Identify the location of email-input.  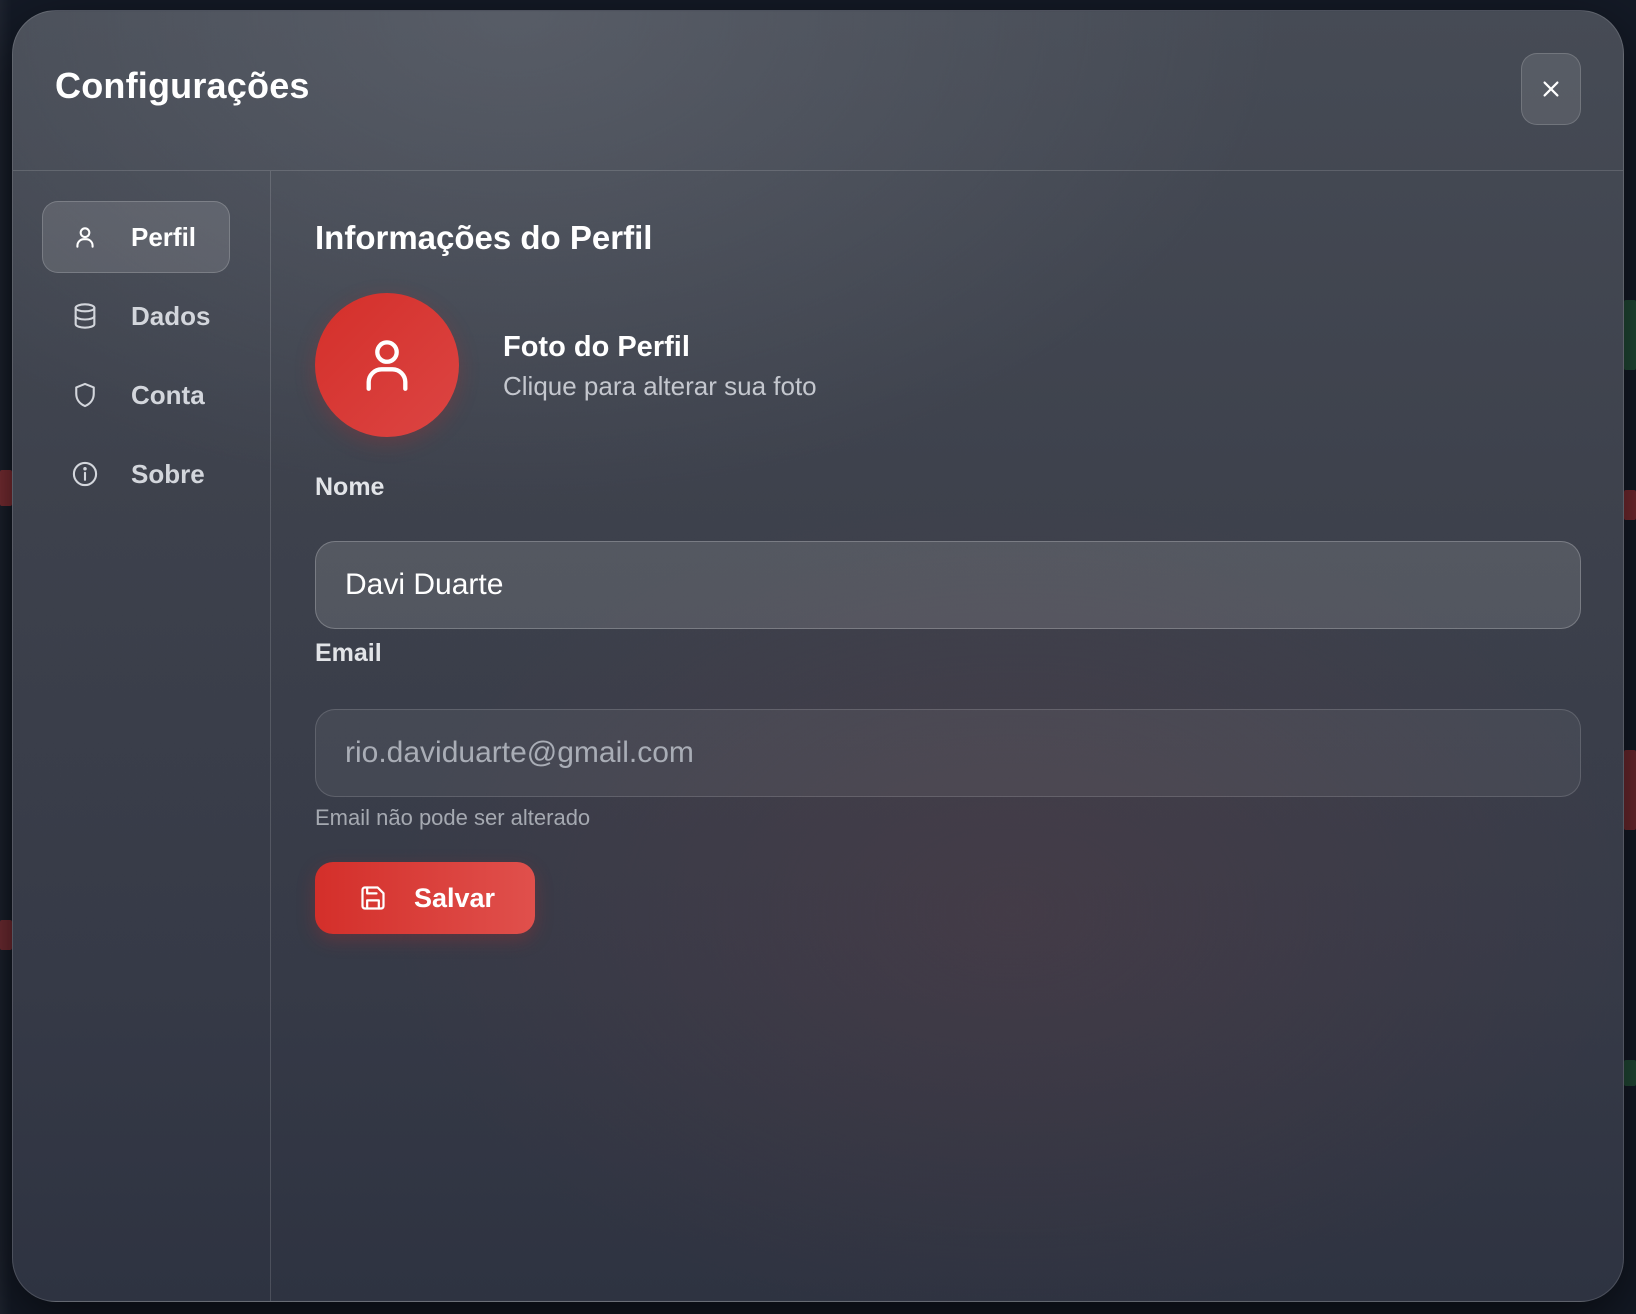
(948, 753).